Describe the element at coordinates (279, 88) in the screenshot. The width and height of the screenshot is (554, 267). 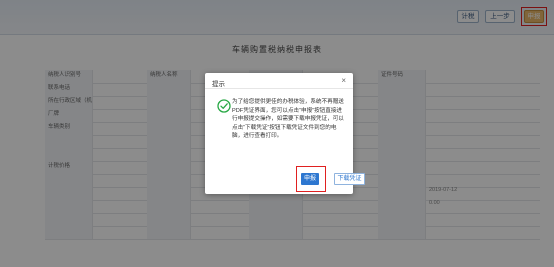
I see `dialog-divider` at that location.